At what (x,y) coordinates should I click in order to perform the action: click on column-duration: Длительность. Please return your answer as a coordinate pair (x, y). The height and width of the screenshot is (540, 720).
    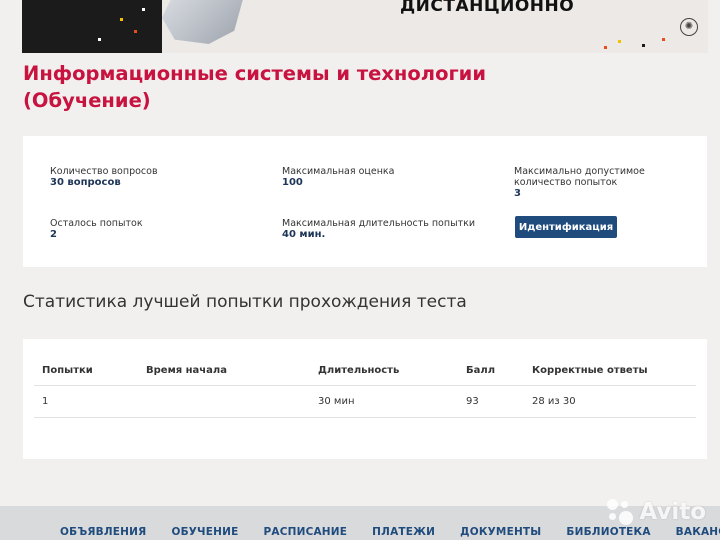
    Looking at the image, I should click on (384, 371).